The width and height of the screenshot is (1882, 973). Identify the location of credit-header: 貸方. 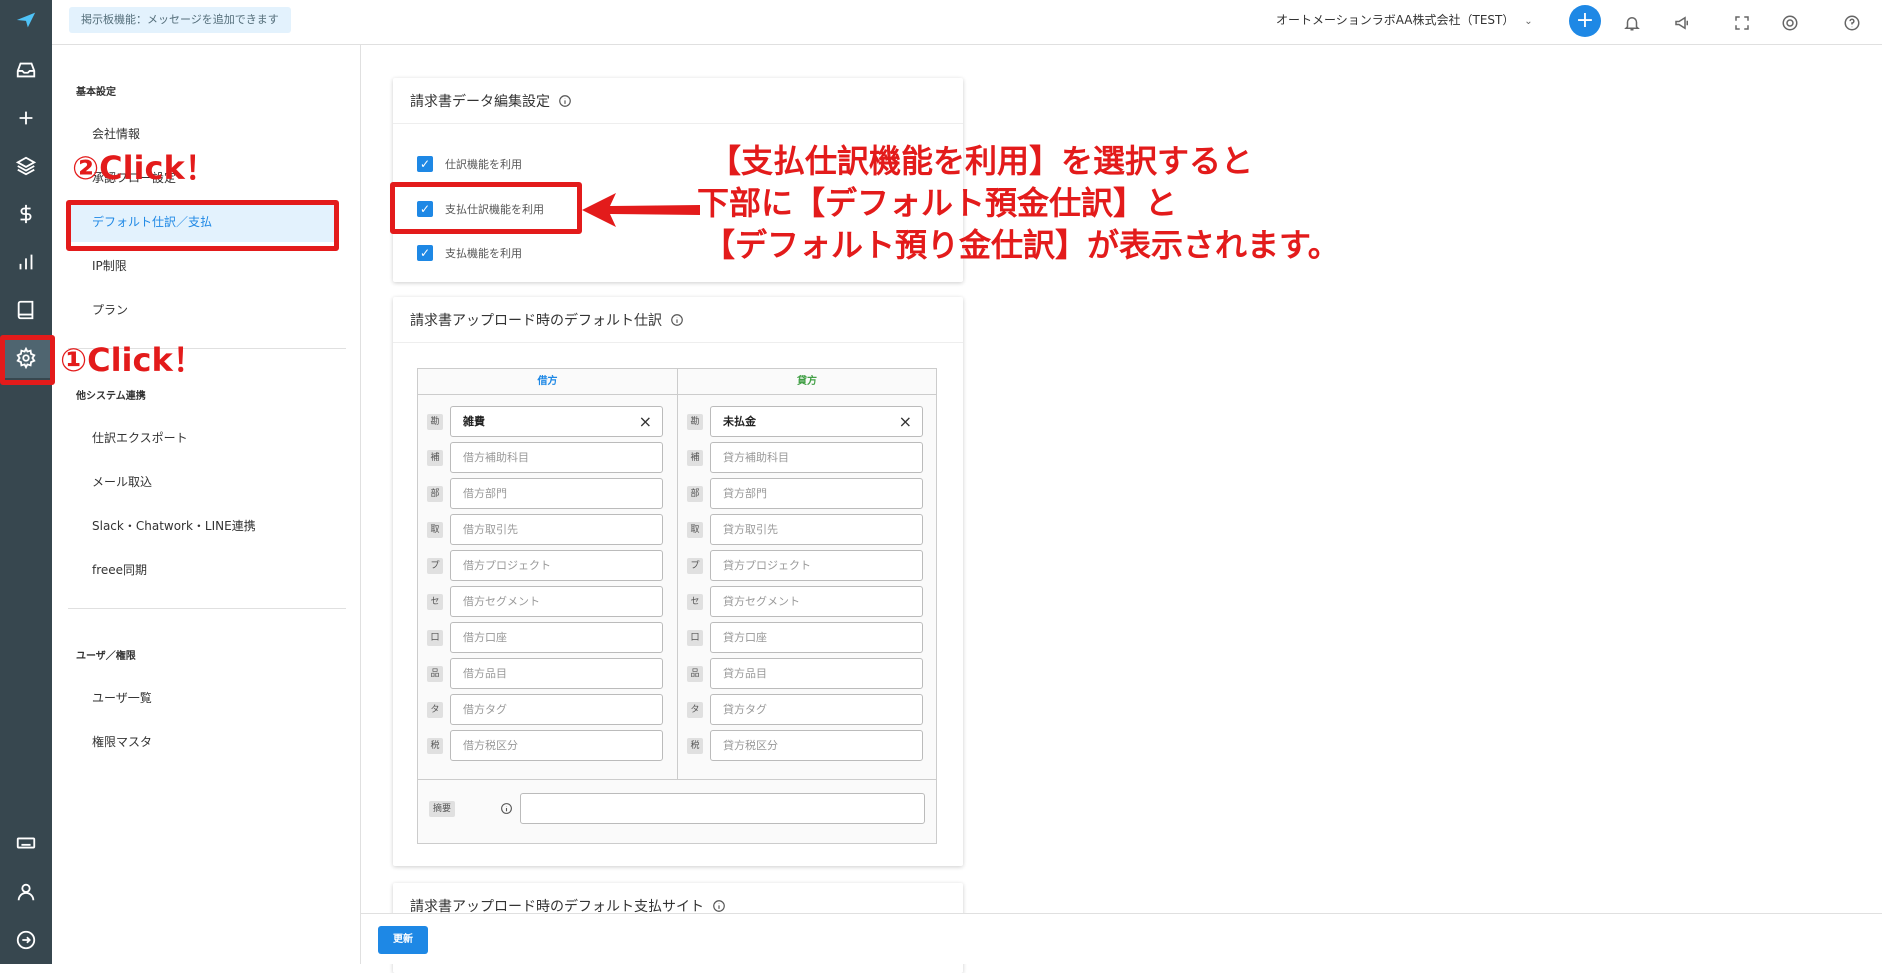
(807, 382).